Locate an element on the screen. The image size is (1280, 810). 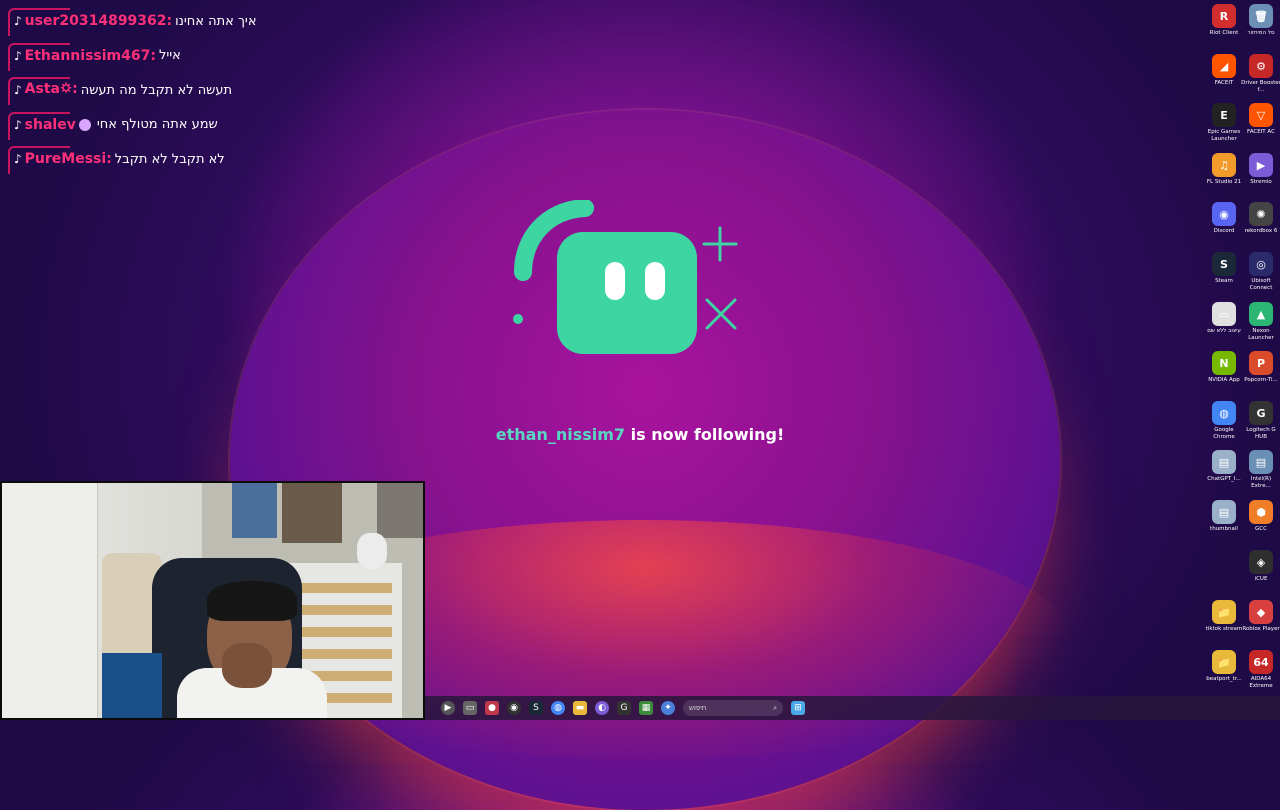
chat-message: ♪ Ethannissim467: אייל is located at coordinates (158, 56).